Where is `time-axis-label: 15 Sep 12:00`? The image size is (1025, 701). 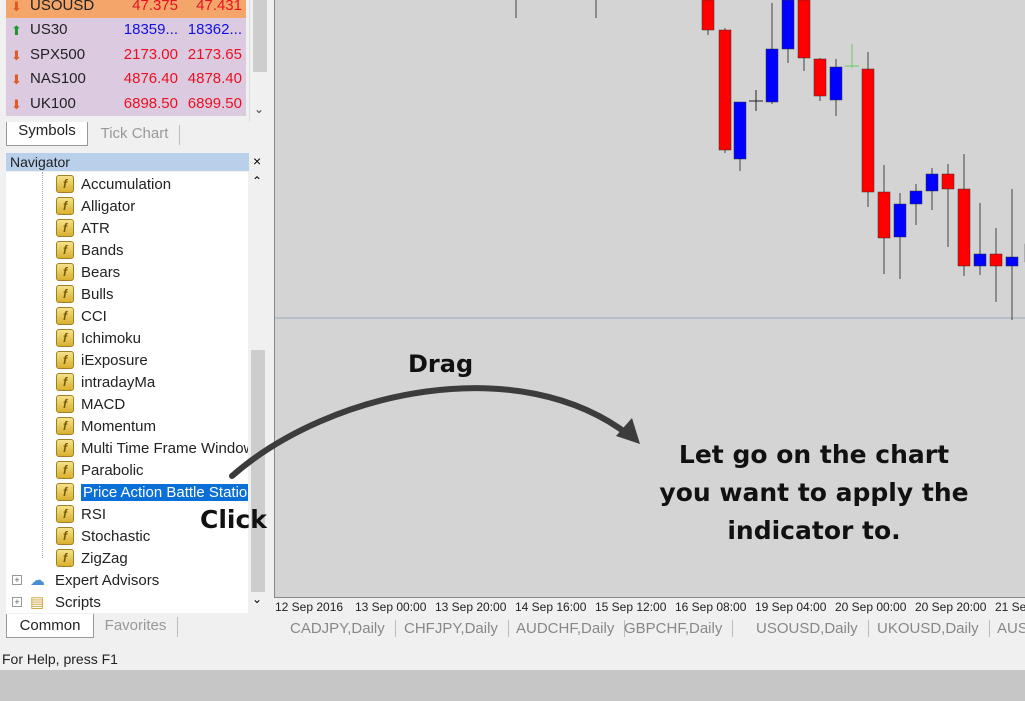
time-axis-label: 15 Sep 12:00 is located at coordinates (631, 607).